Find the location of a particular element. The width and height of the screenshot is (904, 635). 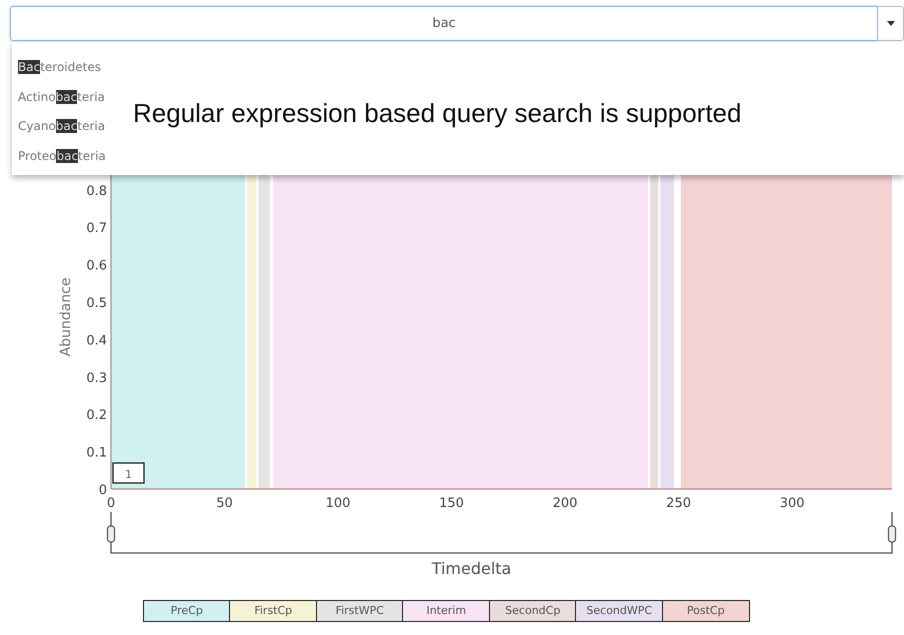

x-axis-title: Timedelta is located at coordinates (472, 568).